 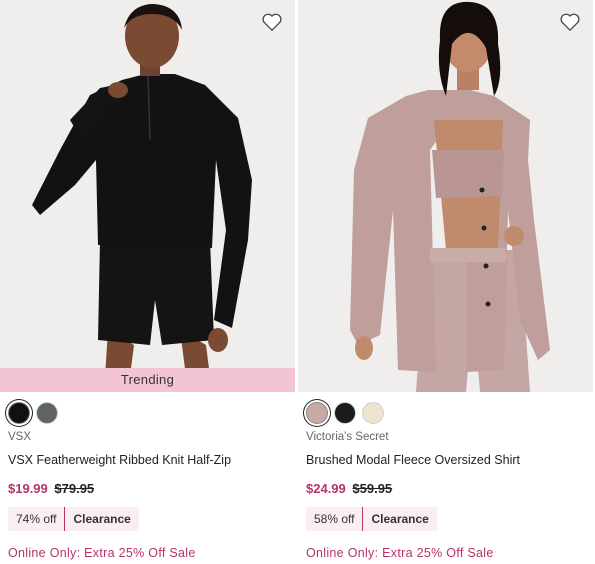 I want to click on product-name: Brushed Modal Fleece Oversized Shirt, so click(x=445, y=460).